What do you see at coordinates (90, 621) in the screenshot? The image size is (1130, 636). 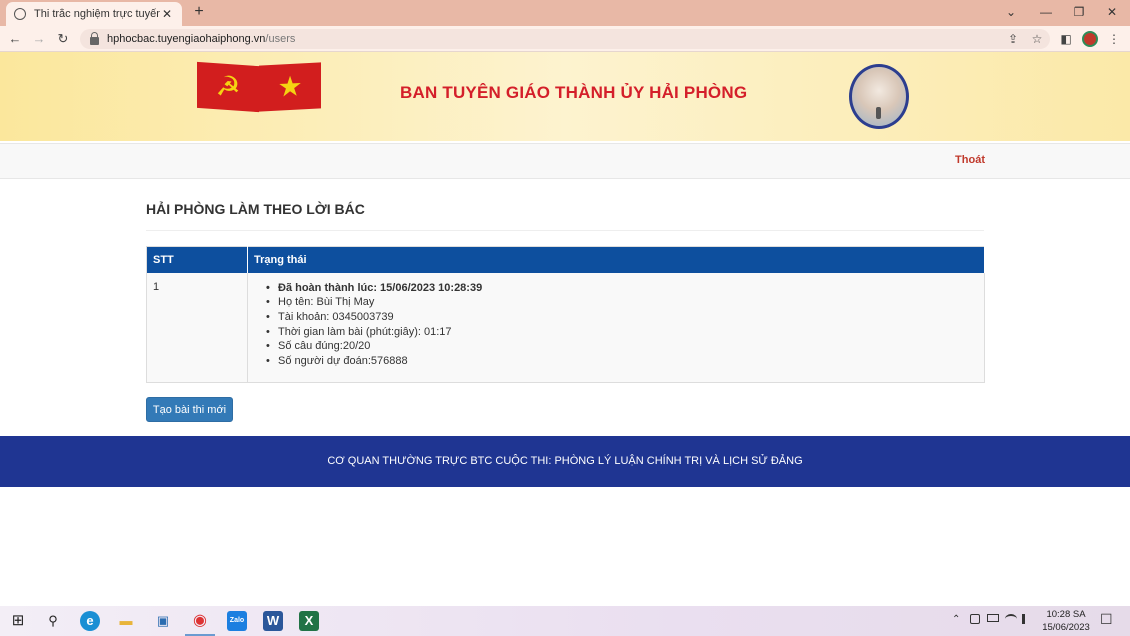 I see `edge-icon: e` at bounding box center [90, 621].